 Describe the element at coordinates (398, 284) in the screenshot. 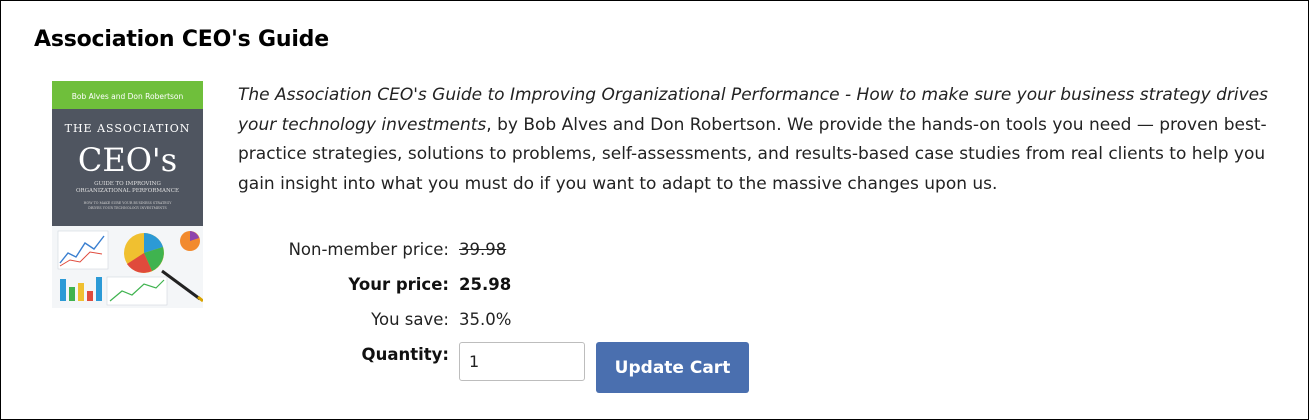

I see `your-price-label: Your price:` at that location.